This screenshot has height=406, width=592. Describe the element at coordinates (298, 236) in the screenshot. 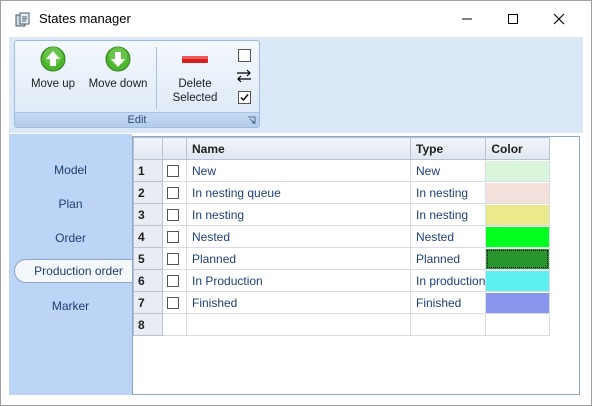

I see `name-cell: Nested` at that location.